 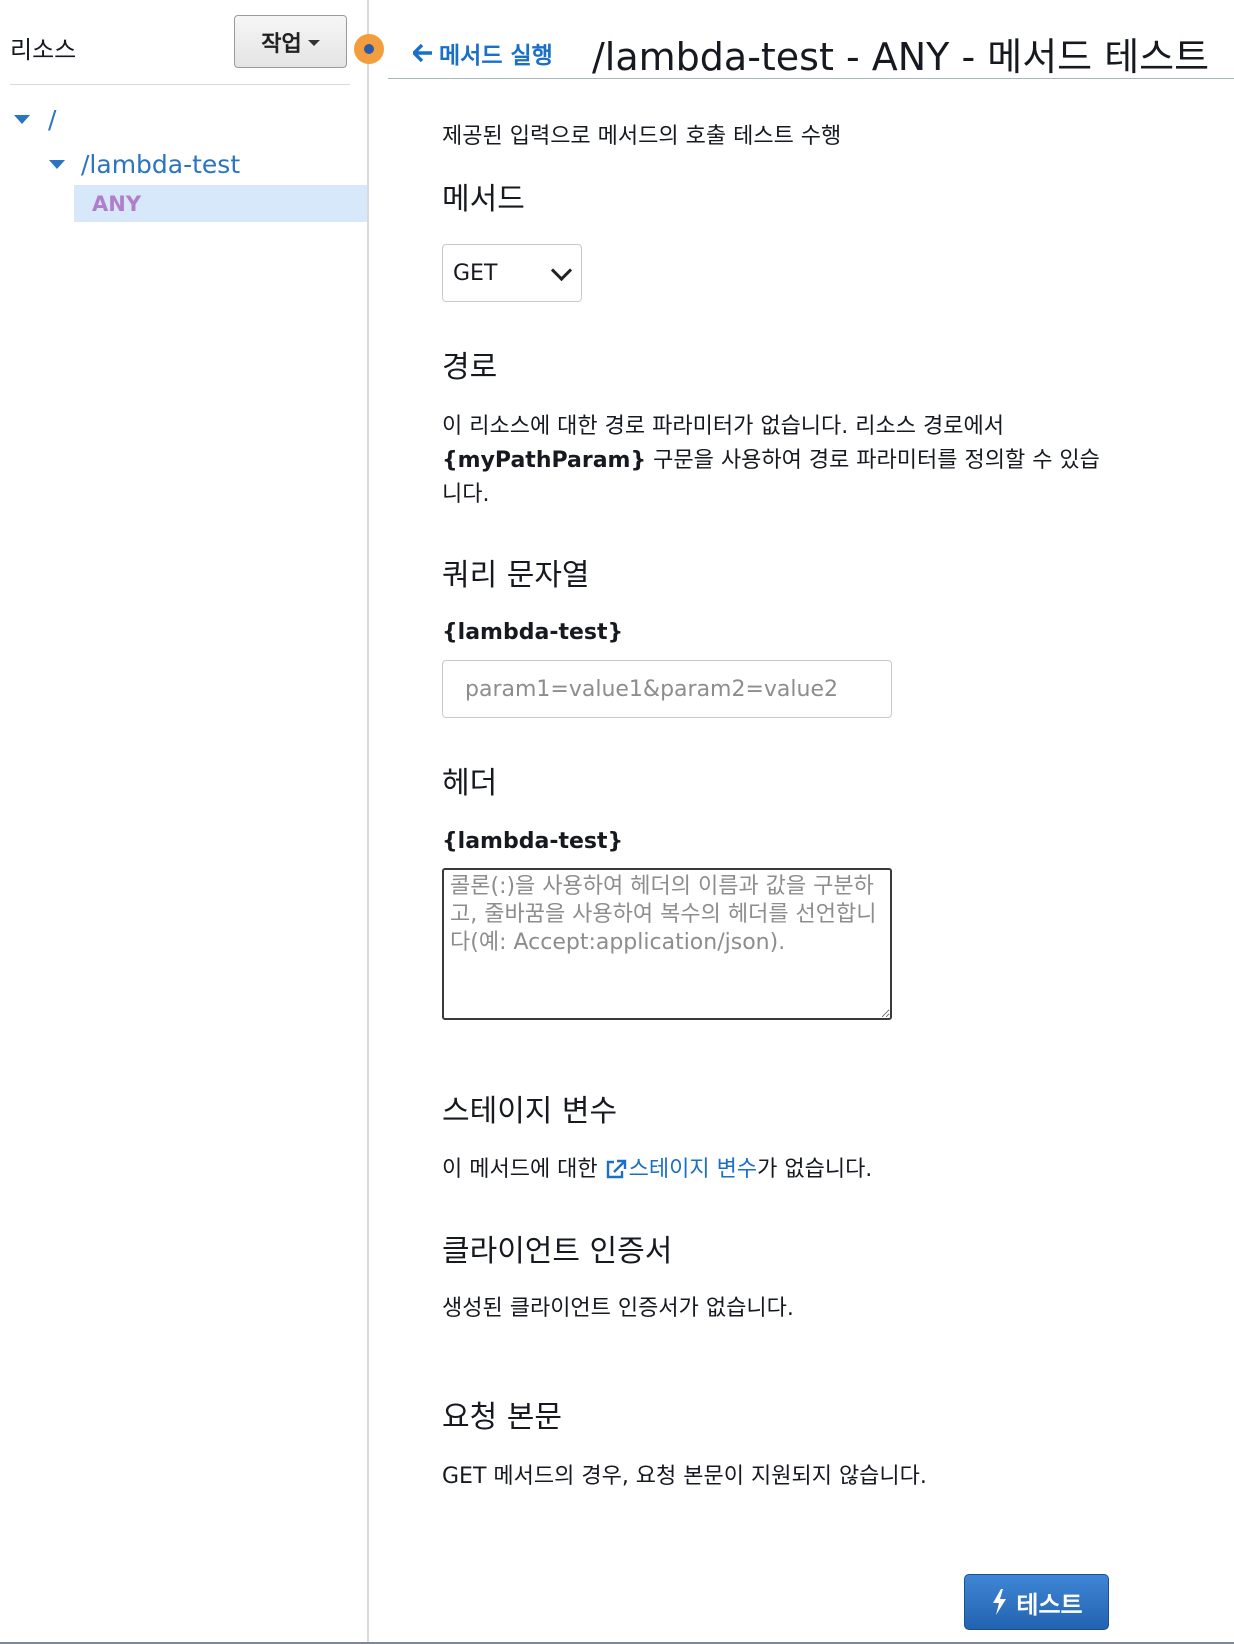 I want to click on actions-dropdown-button: 작업, so click(x=290, y=41).